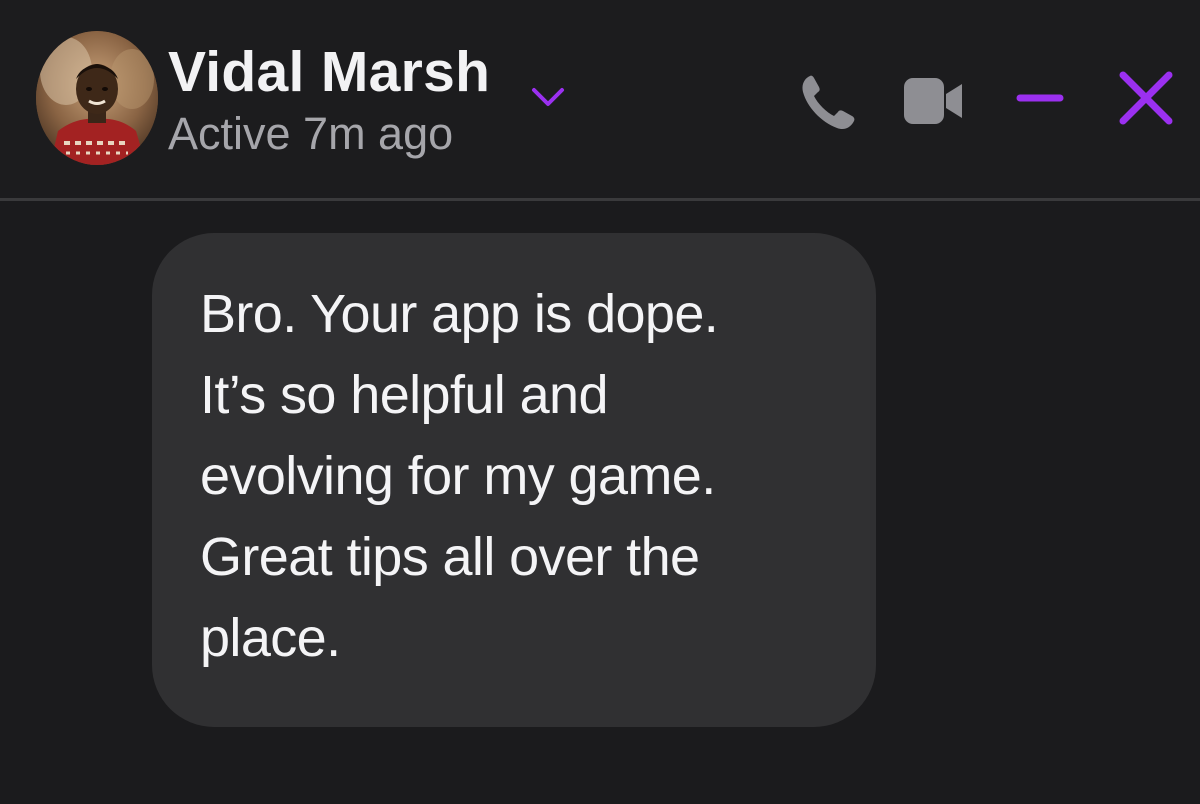 This screenshot has width=1200, height=804. Describe the element at coordinates (1146, 98) in the screenshot. I see `close-icon` at that location.